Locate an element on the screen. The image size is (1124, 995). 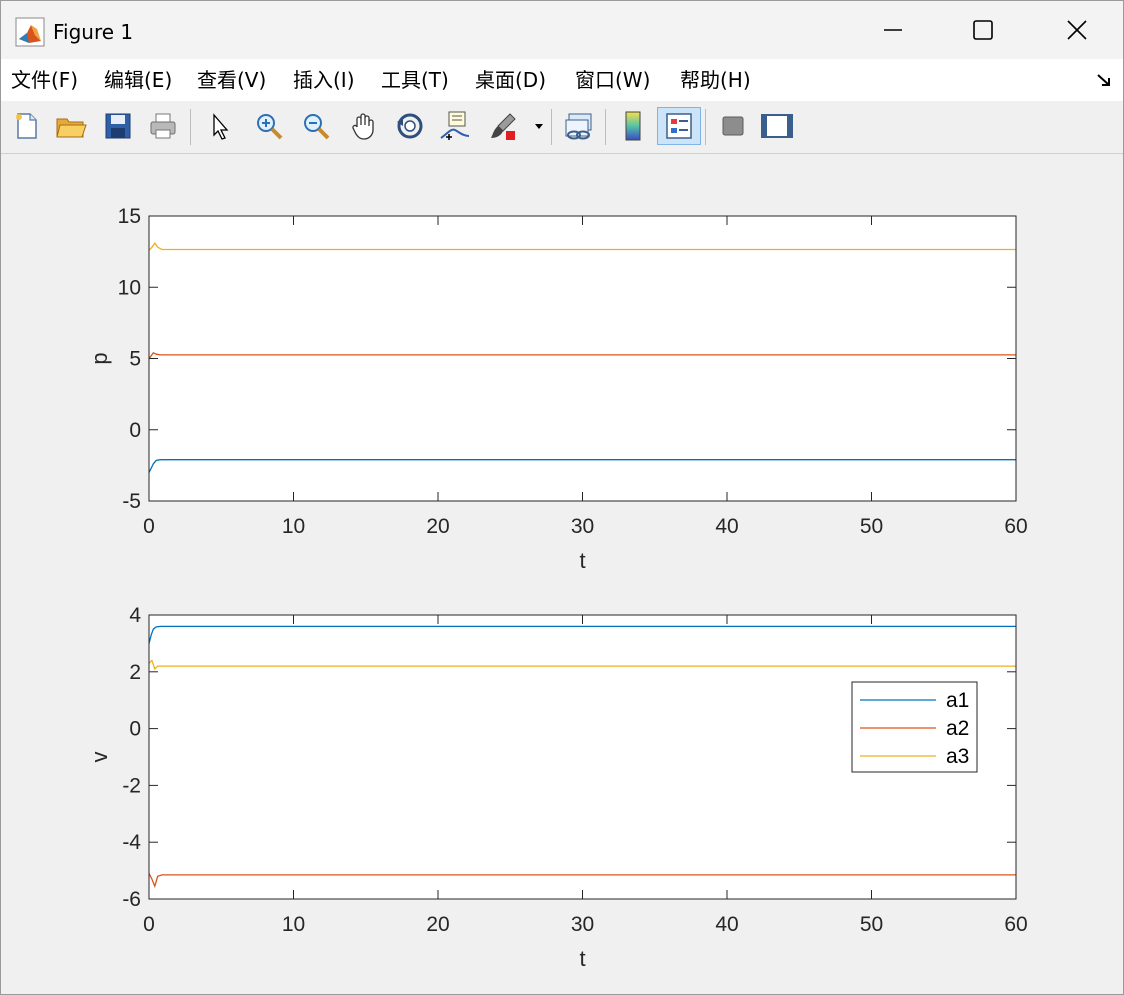
menu-desktop: 桌面(D) is located at coordinates (510, 80).